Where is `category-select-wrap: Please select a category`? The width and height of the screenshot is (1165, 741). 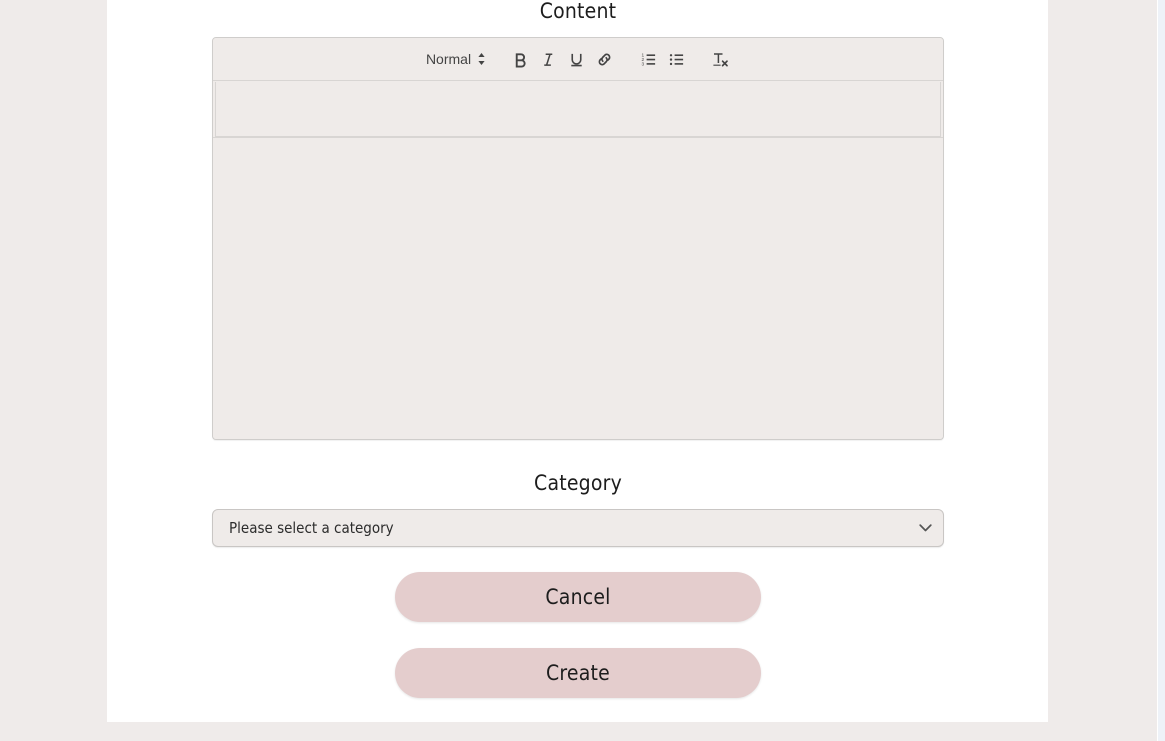
category-select-wrap: Please select a category is located at coordinates (578, 528).